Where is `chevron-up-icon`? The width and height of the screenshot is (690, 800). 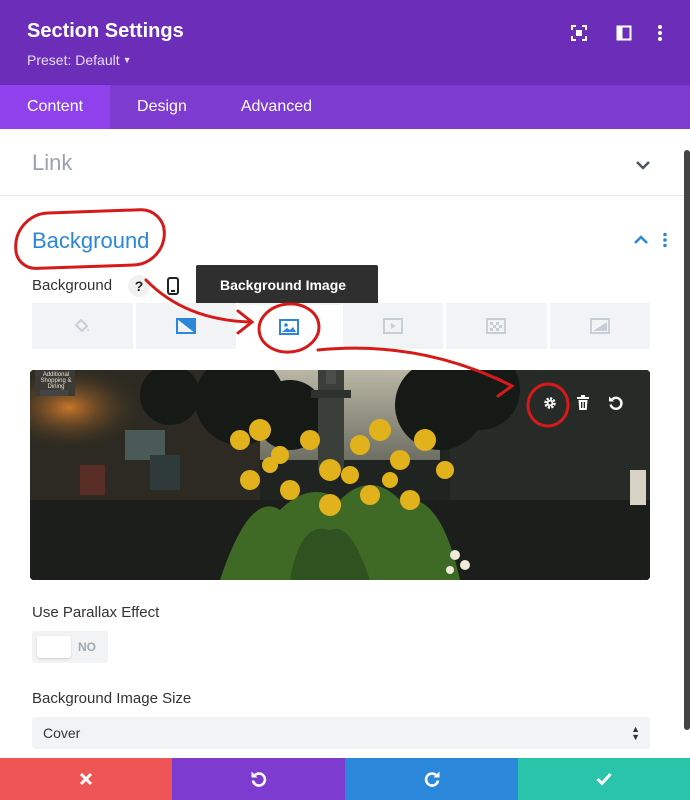 chevron-up-icon is located at coordinates (641, 240).